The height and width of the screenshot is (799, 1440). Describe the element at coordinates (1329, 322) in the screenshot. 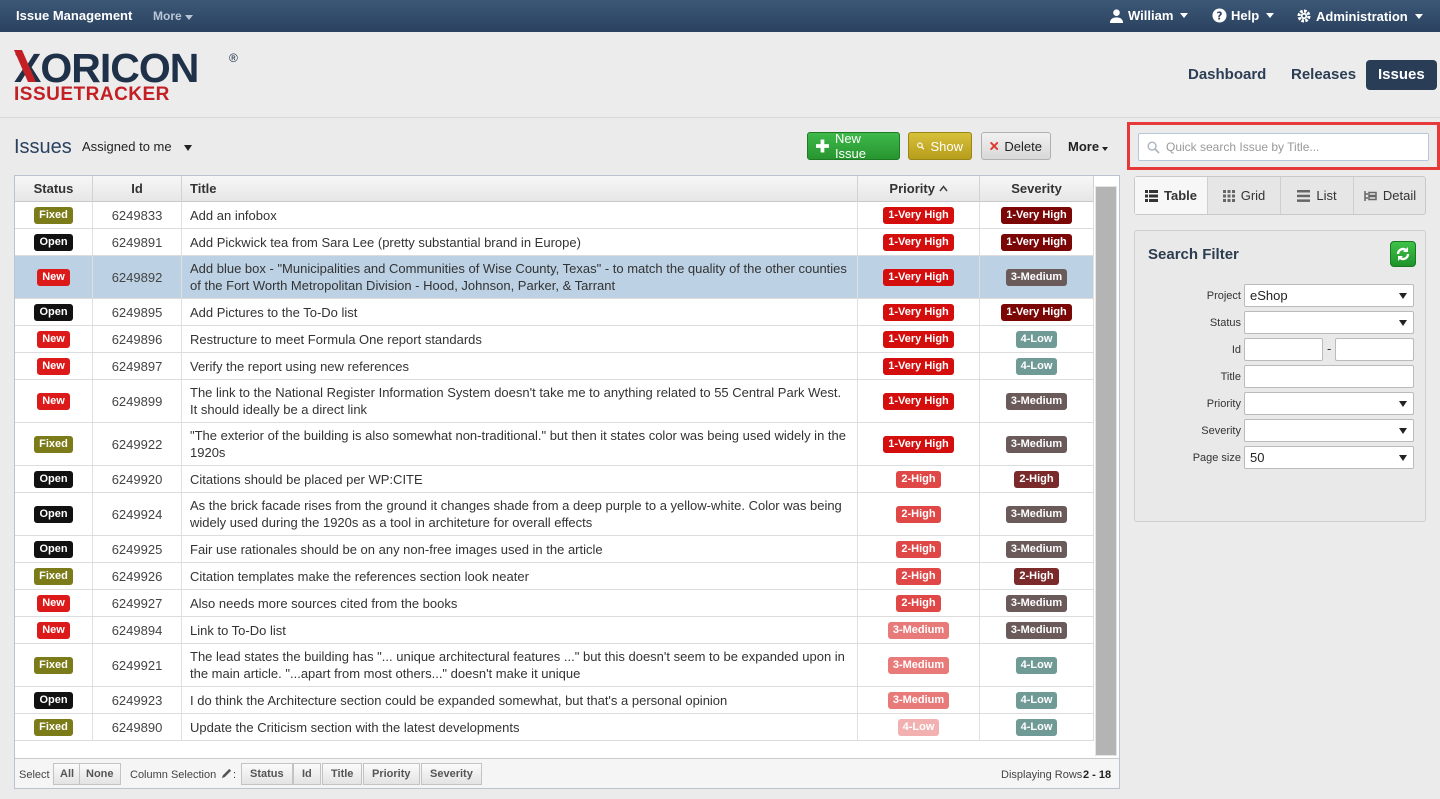

I see `status-select` at that location.